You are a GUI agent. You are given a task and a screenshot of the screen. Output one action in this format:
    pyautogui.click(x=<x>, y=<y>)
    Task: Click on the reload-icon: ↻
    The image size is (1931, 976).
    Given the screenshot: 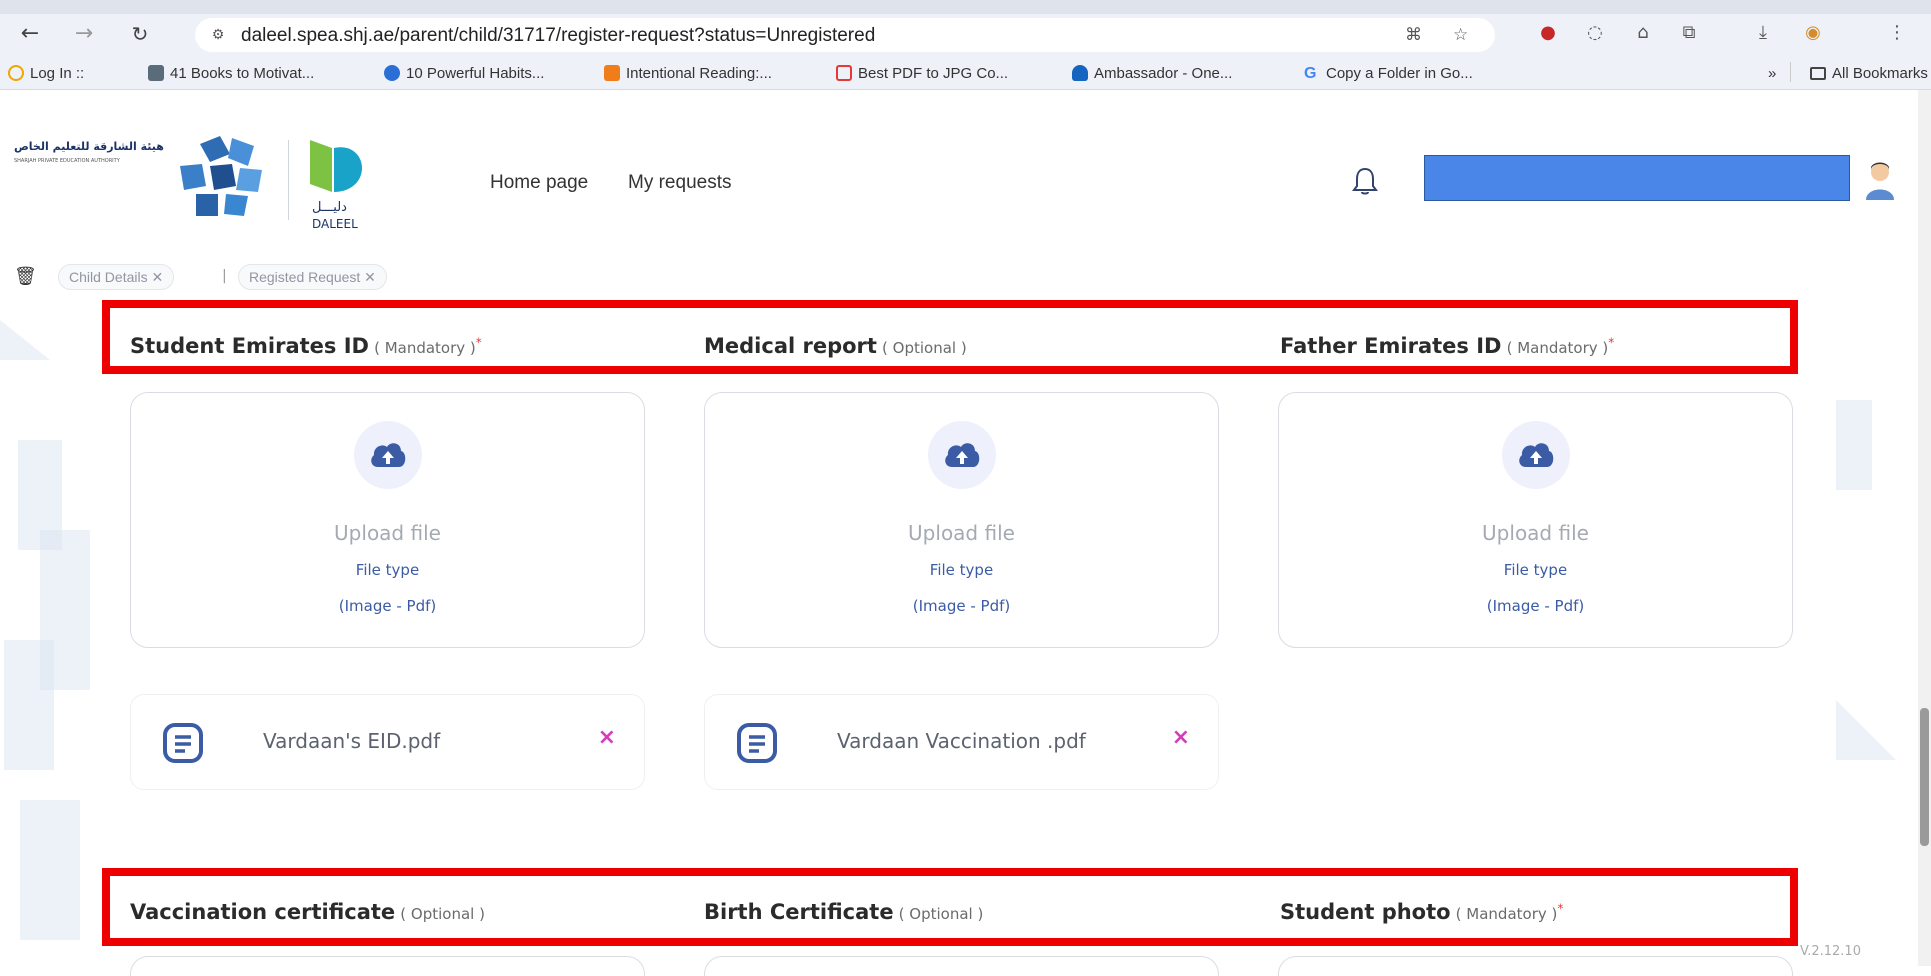 What is the action you would take?
    pyautogui.click(x=140, y=34)
    